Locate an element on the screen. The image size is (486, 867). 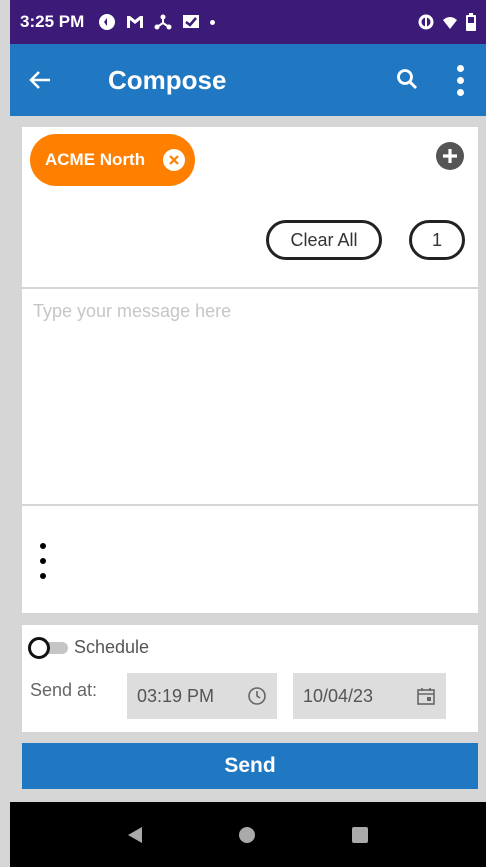
schedule-panel: Schedule Send at: 03:19 PM 10/04/23 is located at coordinates (250, 678).